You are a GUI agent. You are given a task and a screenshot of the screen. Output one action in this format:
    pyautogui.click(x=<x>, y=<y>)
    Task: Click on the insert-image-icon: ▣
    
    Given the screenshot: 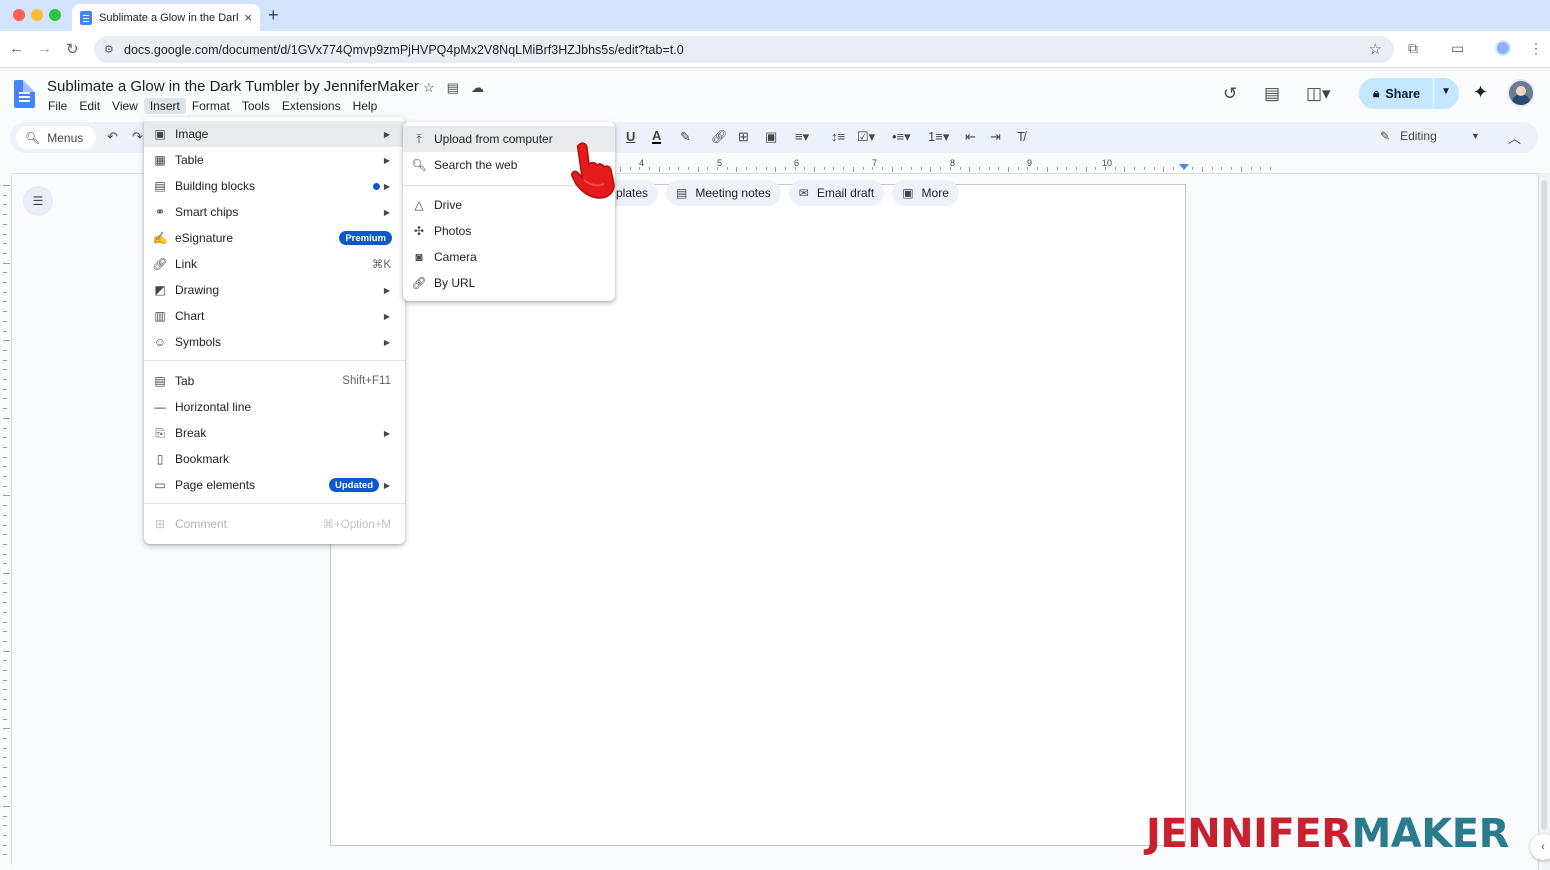 What is the action you would take?
    pyautogui.click(x=771, y=137)
    